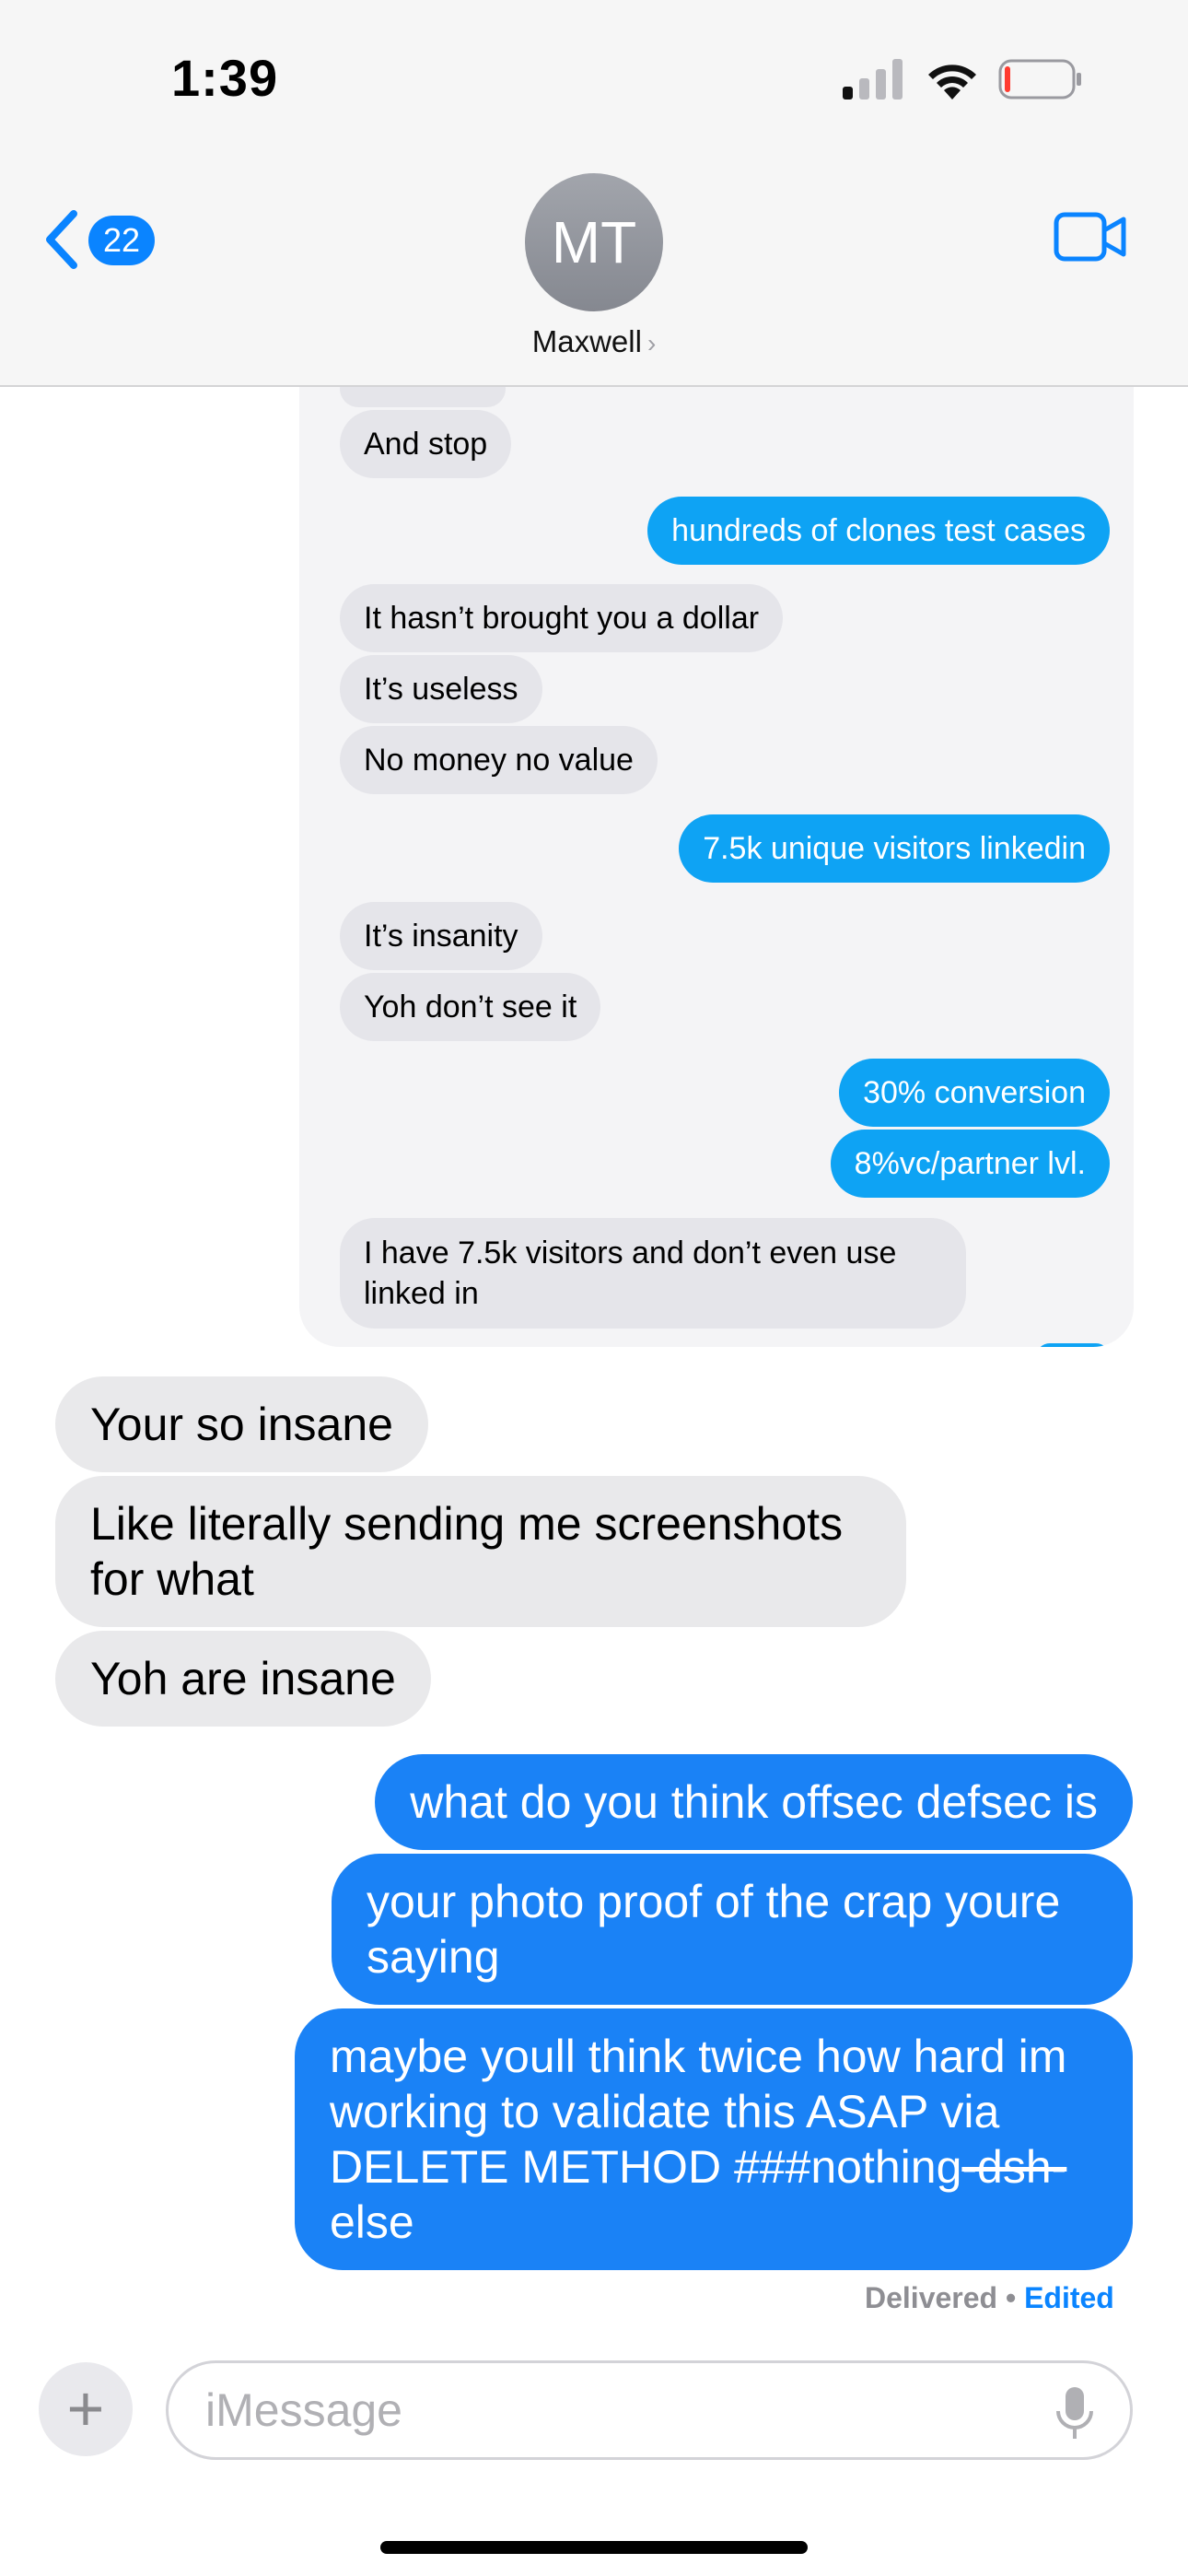  Describe the element at coordinates (594, 2547) in the screenshot. I see `home-indicator` at that location.